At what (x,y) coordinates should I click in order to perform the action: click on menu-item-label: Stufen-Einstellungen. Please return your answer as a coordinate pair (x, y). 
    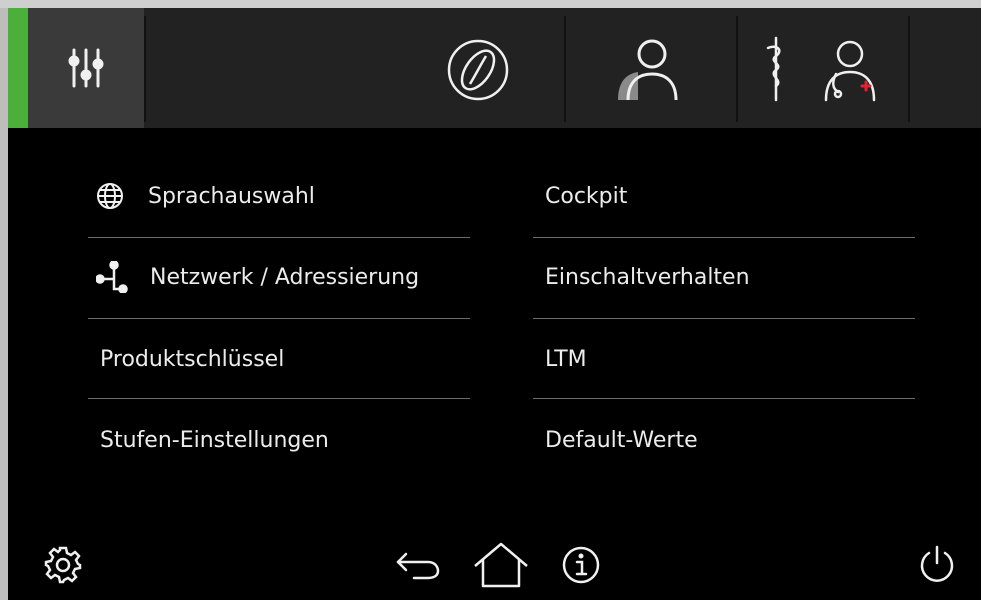
    Looking at the image, I should click on (214, 440).